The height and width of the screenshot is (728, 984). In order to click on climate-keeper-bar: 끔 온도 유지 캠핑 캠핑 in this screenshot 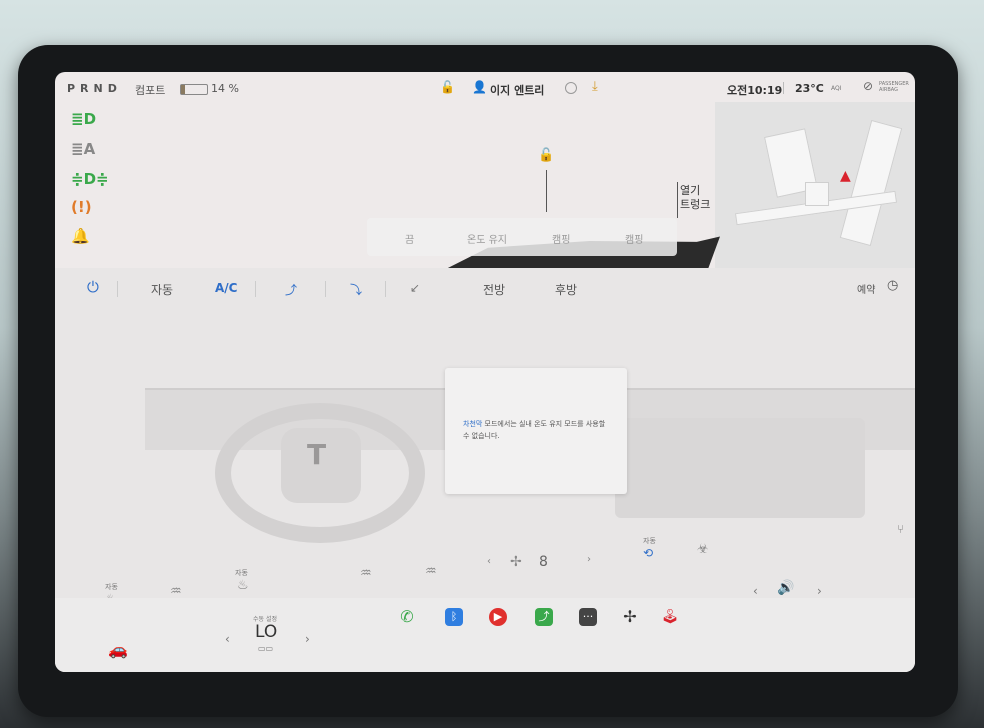, I will do `click(522, 237)`.